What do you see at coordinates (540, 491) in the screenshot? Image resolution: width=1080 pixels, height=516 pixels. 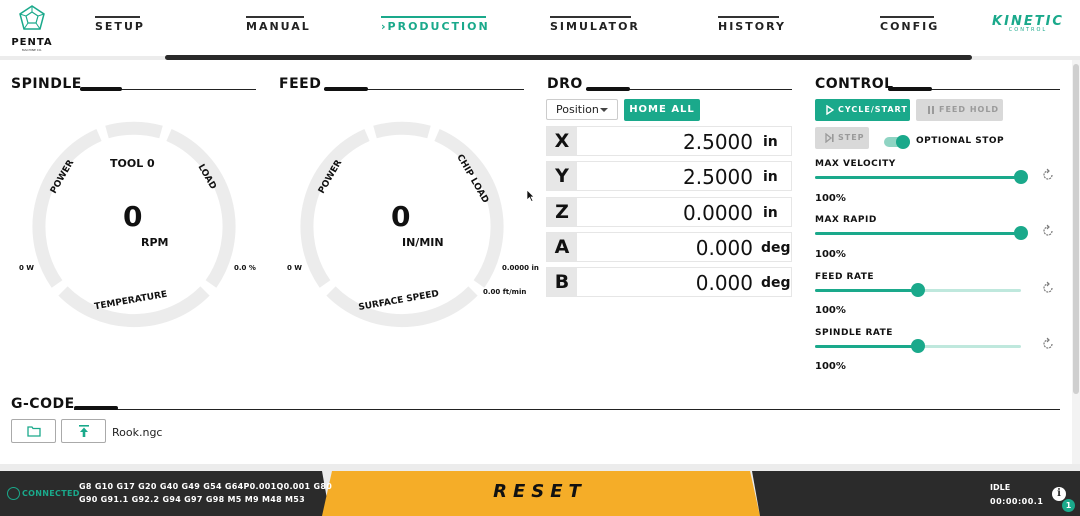 I see `reset-label: RESET` at bounding box center [540, 491].